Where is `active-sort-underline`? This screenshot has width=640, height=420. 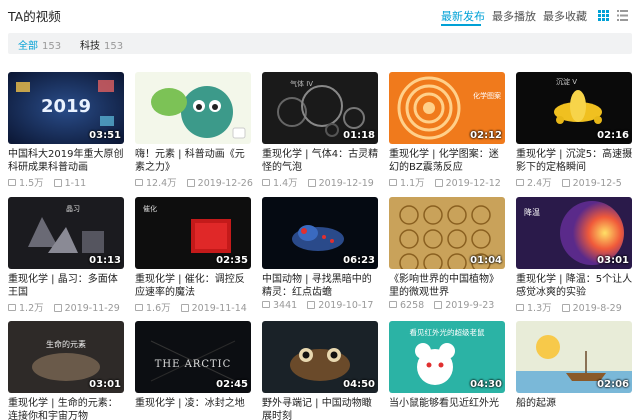
active-sort-underline is located at coordinates (461, 25).